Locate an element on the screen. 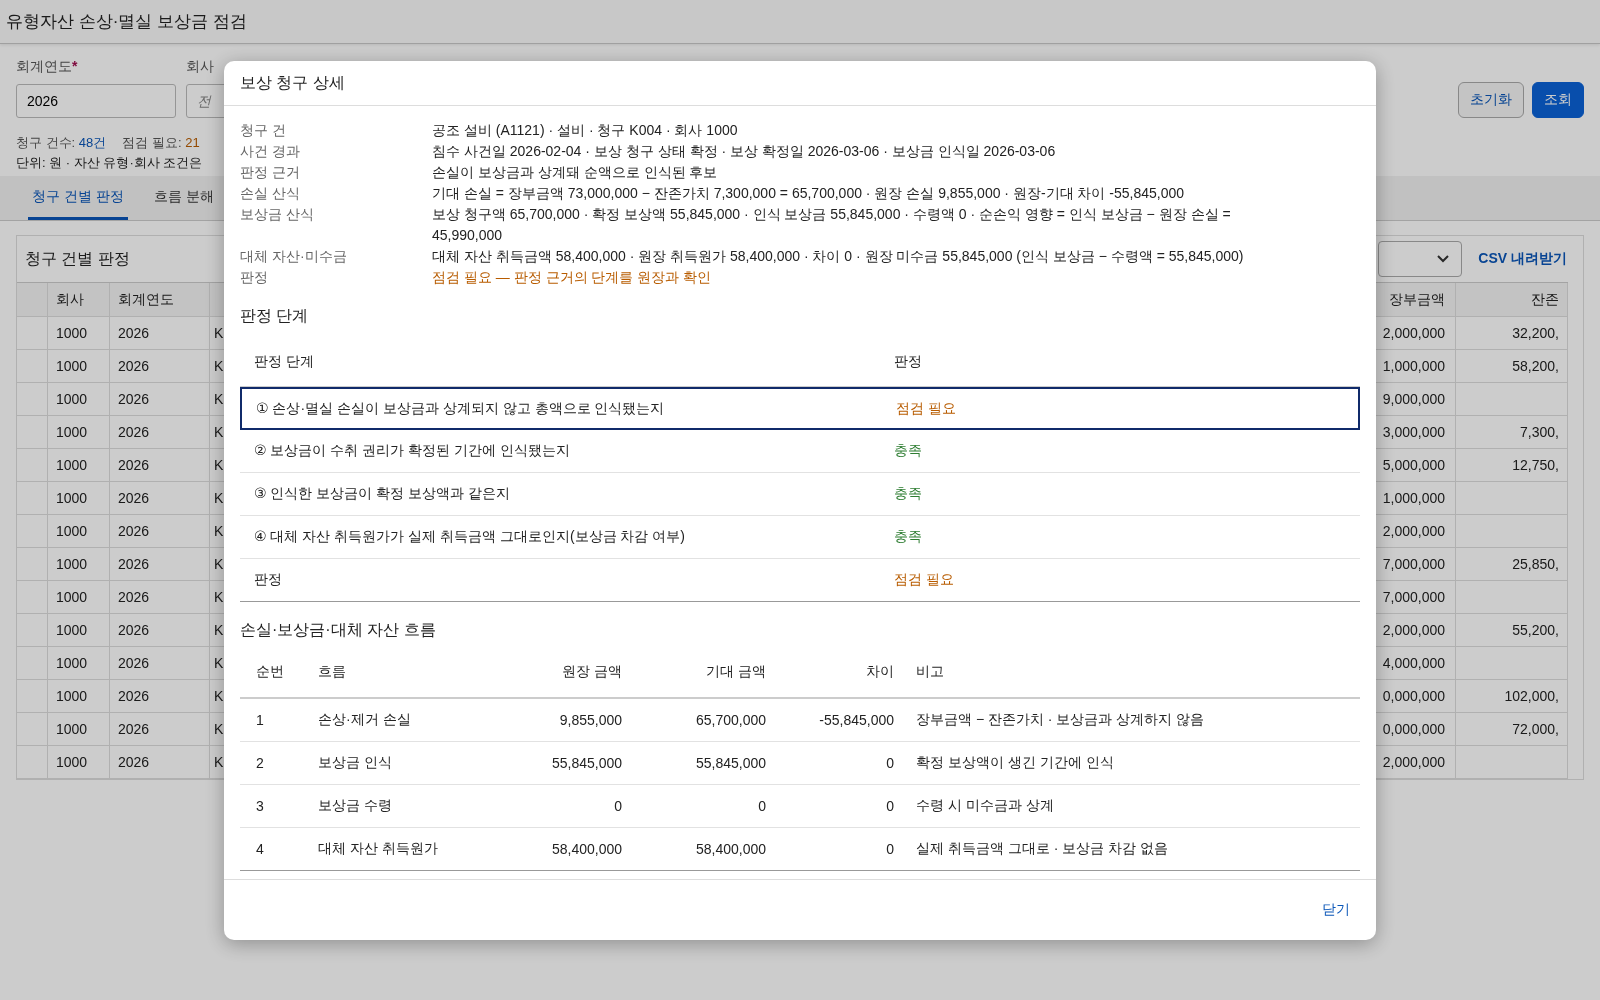 This screenshot has width=1600, height=1000. table-cell-text: 보상금 수령 is located at coordinates (355, 805).